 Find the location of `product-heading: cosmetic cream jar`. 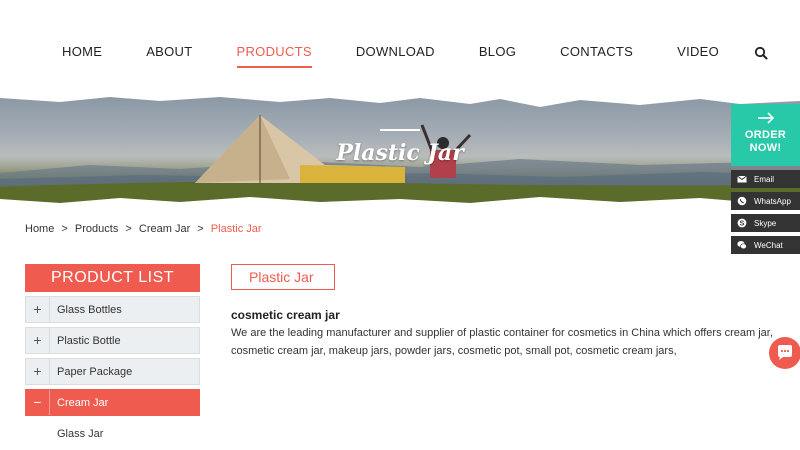

product-heading: cosmetic cream jar is located at coordinates (285, 315).